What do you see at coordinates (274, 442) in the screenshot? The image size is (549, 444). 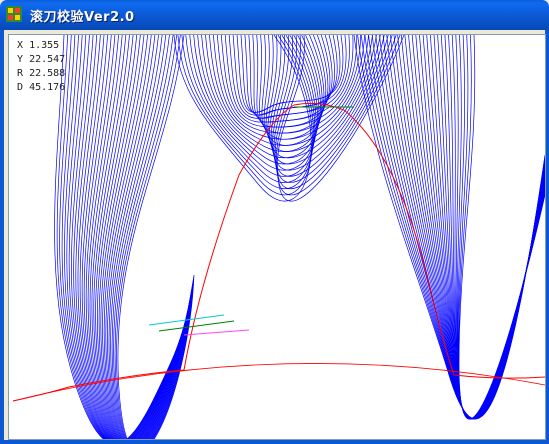 I see `window-frame-bottom` at bounding box center [274, 442].